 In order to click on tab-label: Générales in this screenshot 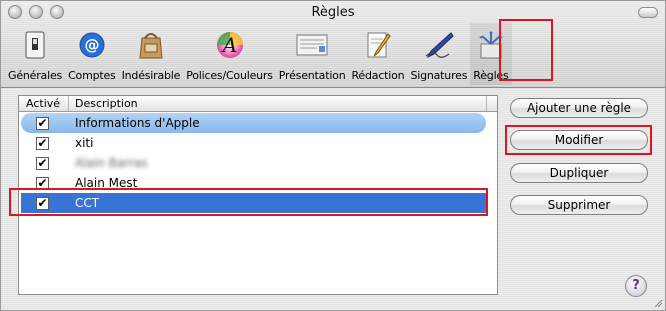, I will do `click(35, 75)`.